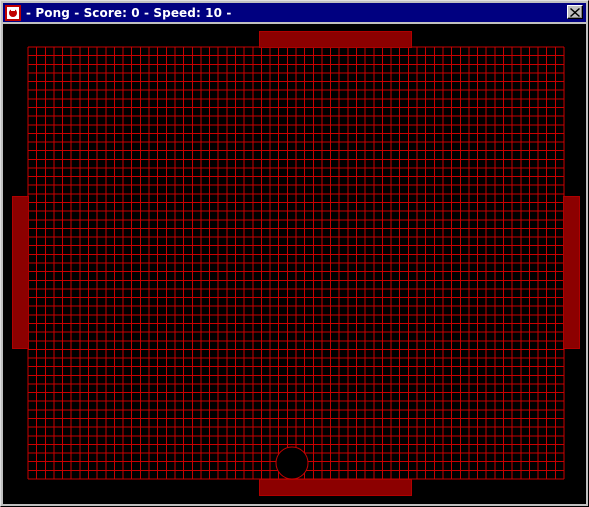 The width and height of the screenshot is (589, 507). Describe the element at coordinates (335, 487) in the screenshot. I see `paddle-bottom` at that location.